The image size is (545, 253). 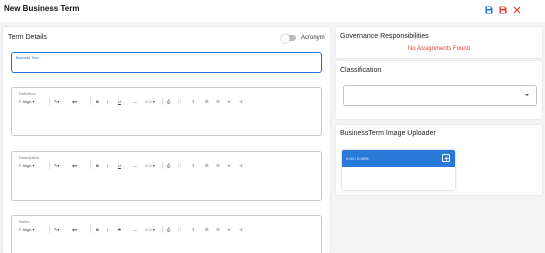 What do you see at coordinates (357, 158) in the screenshot?
I see `upload-progress-text: 0.00 / 0.00%` at bounding box center [357, 158].